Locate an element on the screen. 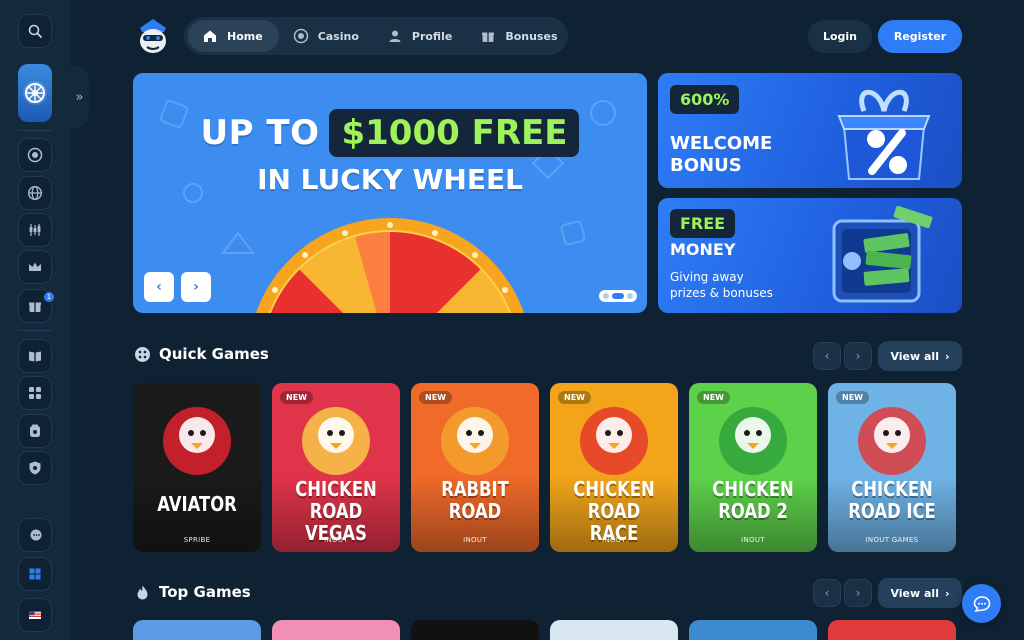  gift-box-percent-icon is located at coordinates (884, 134).